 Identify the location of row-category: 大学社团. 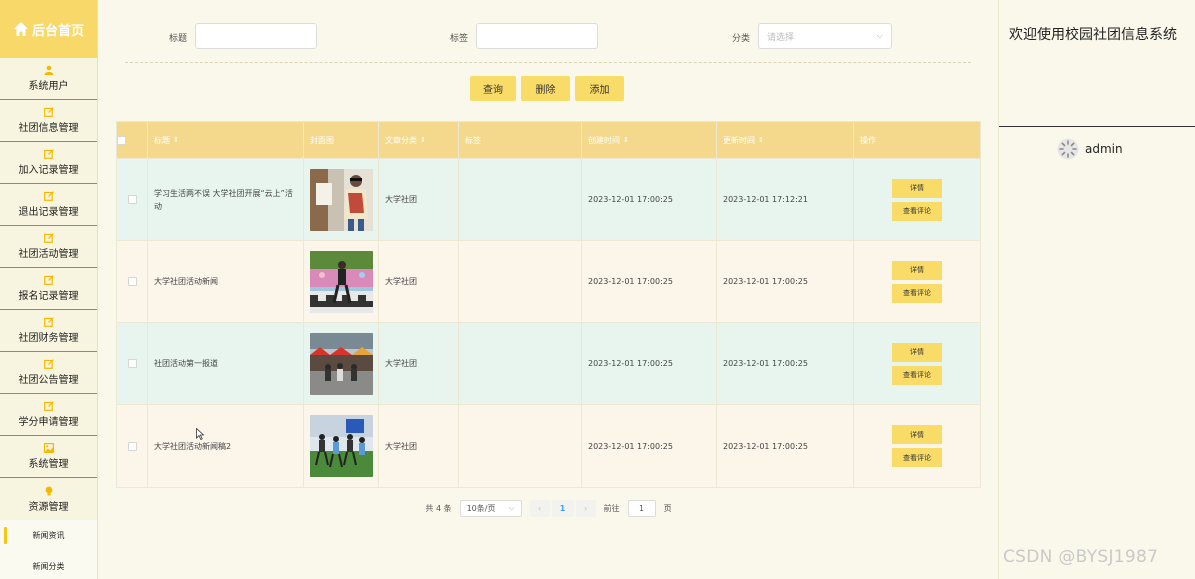
(419, 281).